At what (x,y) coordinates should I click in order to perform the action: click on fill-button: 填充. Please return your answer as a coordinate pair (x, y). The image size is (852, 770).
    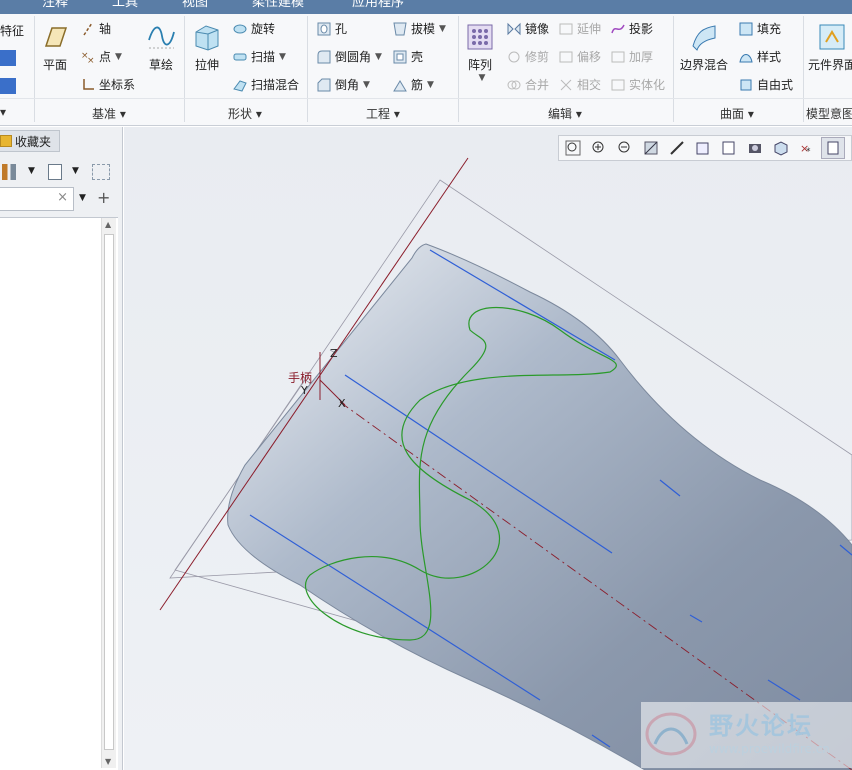
    Looking at the image, I should click on (759, 28).